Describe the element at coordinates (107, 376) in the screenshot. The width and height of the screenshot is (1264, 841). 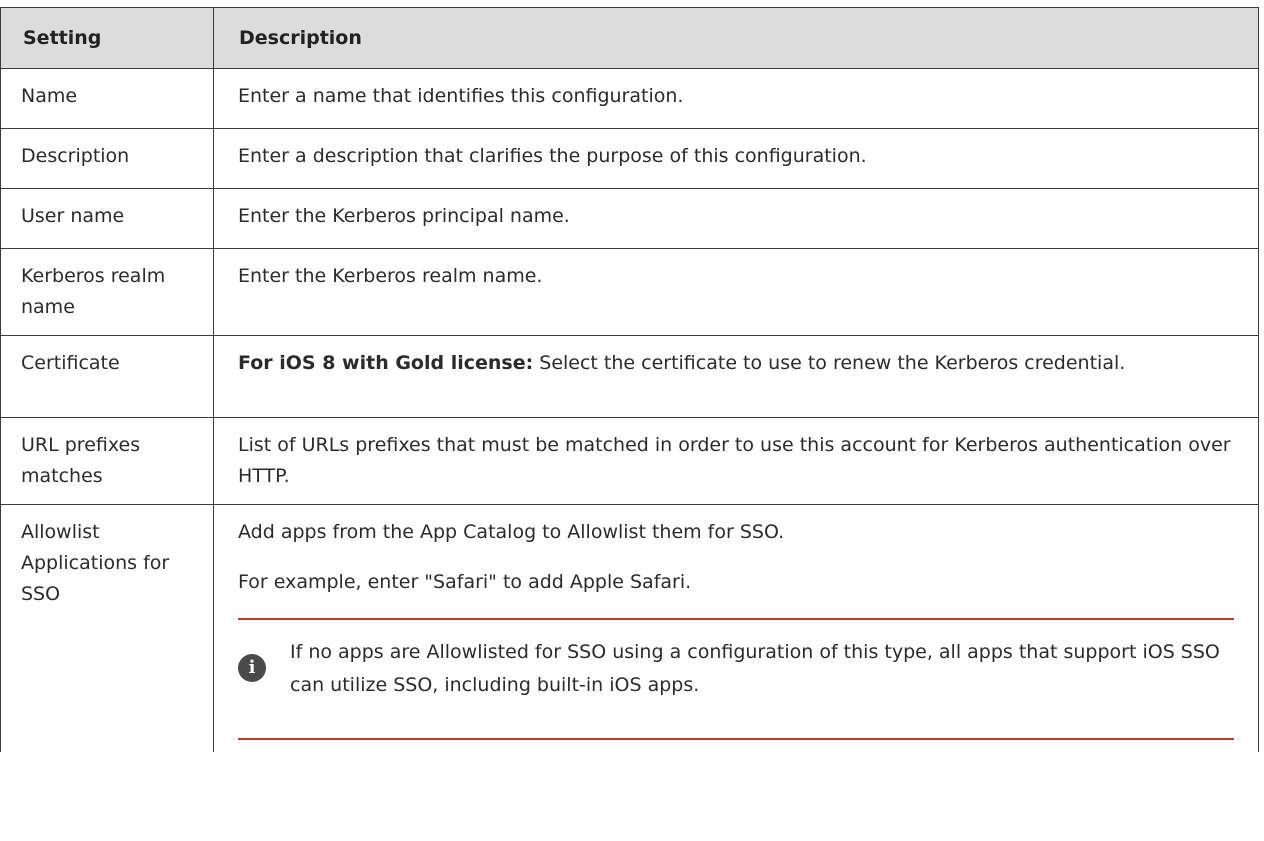
I see `setting-cell: Certificate` at that location.